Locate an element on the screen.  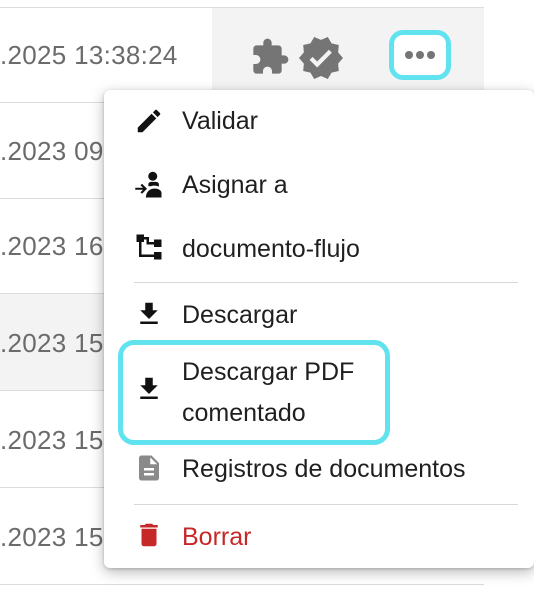
menu-item-borrar: Borrar is located at coordinates (319, 537).